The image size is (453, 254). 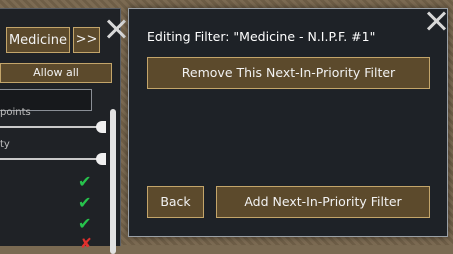 What do you see at coordinates (38, 40) in the screenshot?
I see `medicine-tab: Medicine` at bounding box center [38, 40].